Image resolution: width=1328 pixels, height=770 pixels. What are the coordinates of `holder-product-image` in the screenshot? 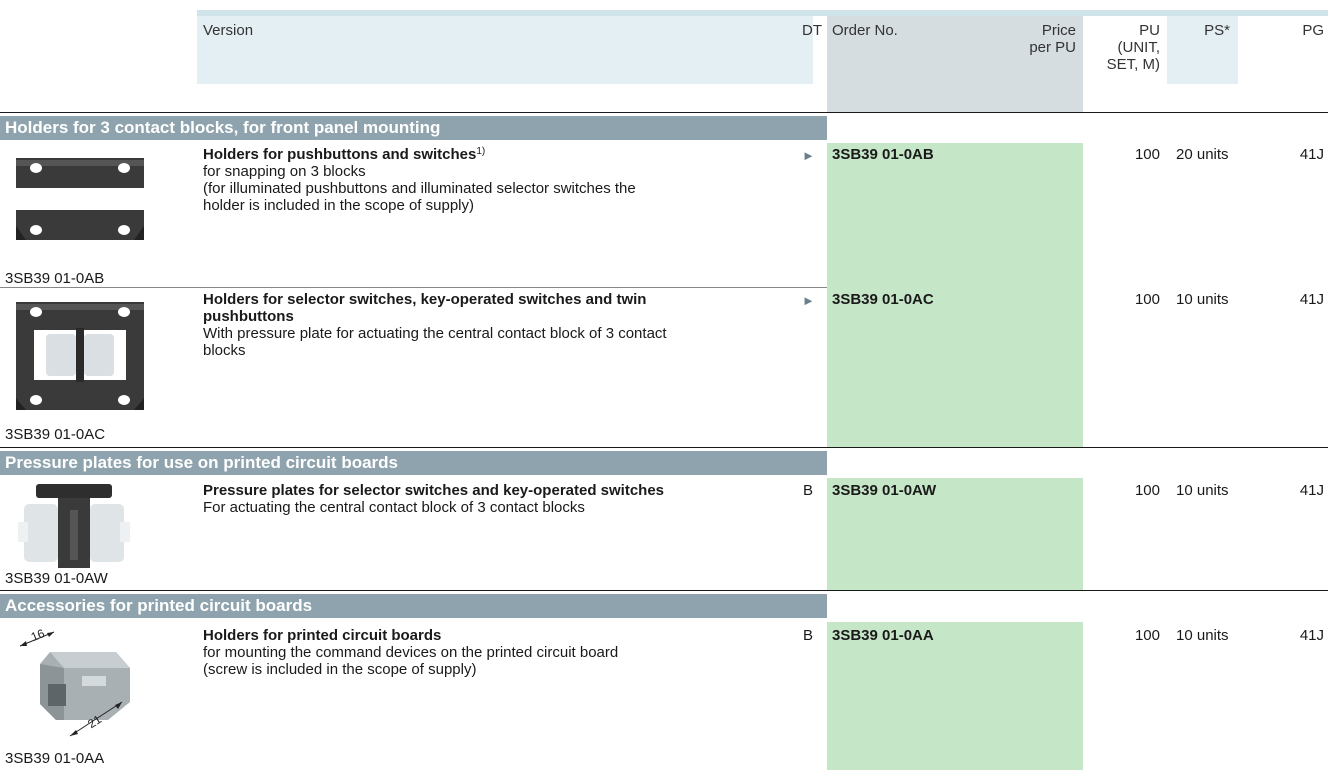 It's located at (80, 199).